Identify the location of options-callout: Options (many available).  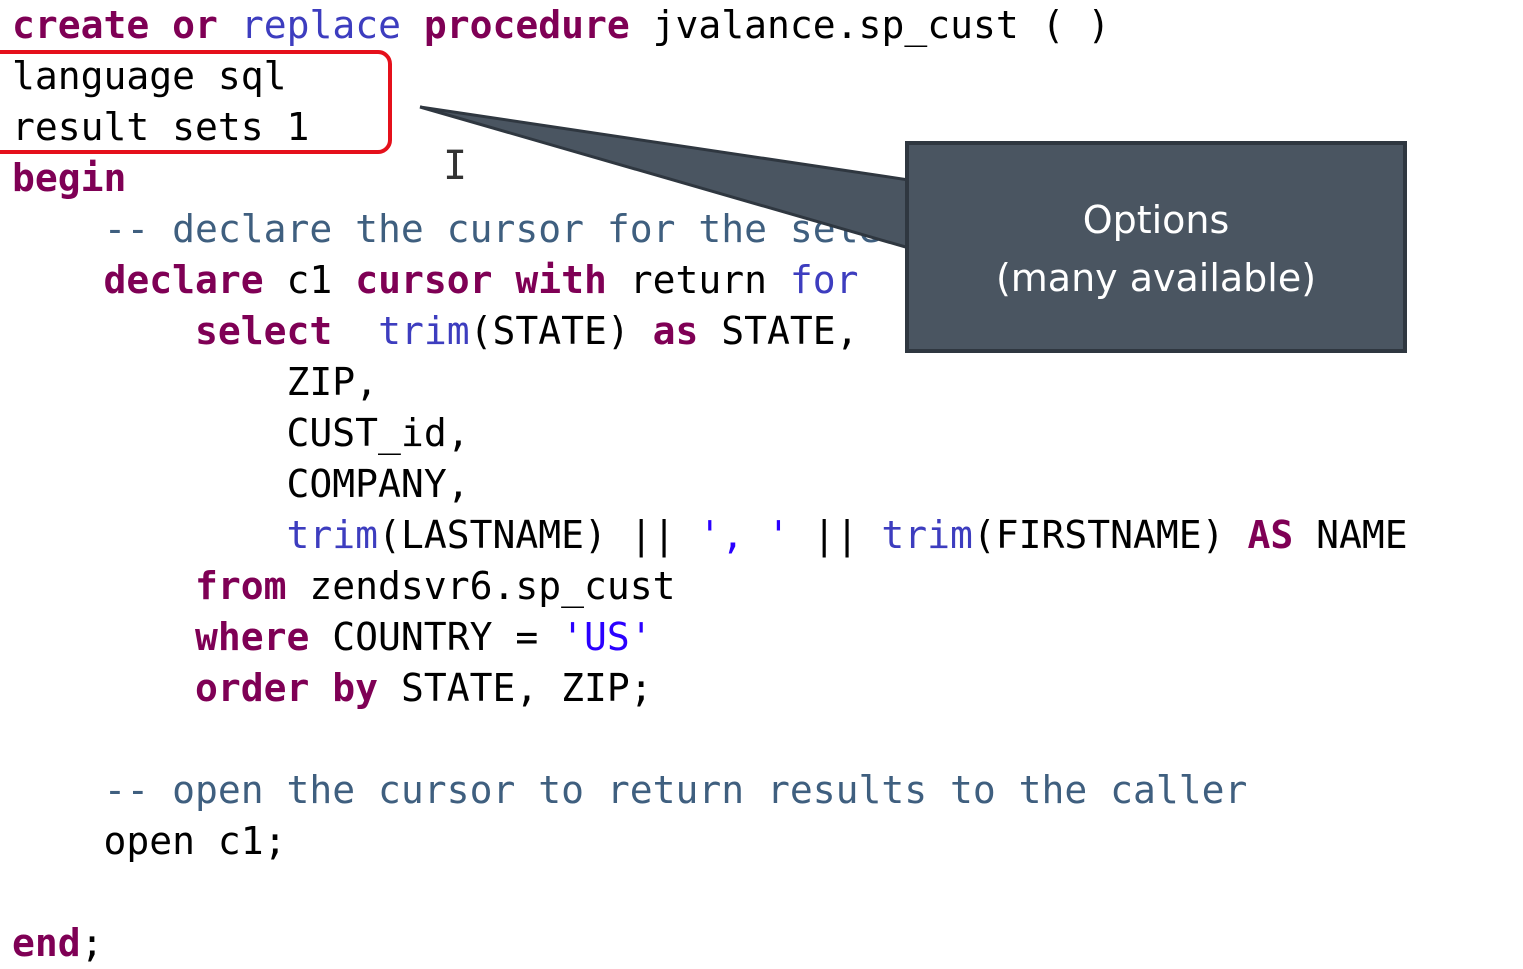
(1156, 247).